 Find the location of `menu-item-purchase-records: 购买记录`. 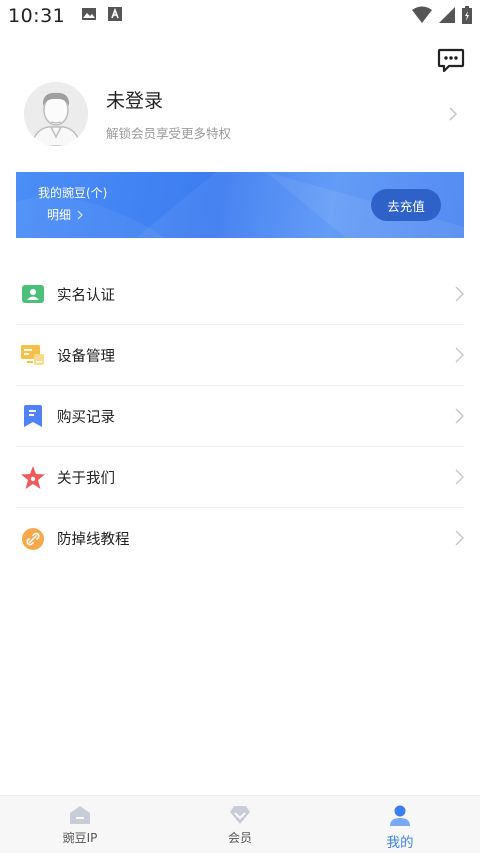

menu-item-purchase-records: 购买记录 is located at coordinates (240, 416).